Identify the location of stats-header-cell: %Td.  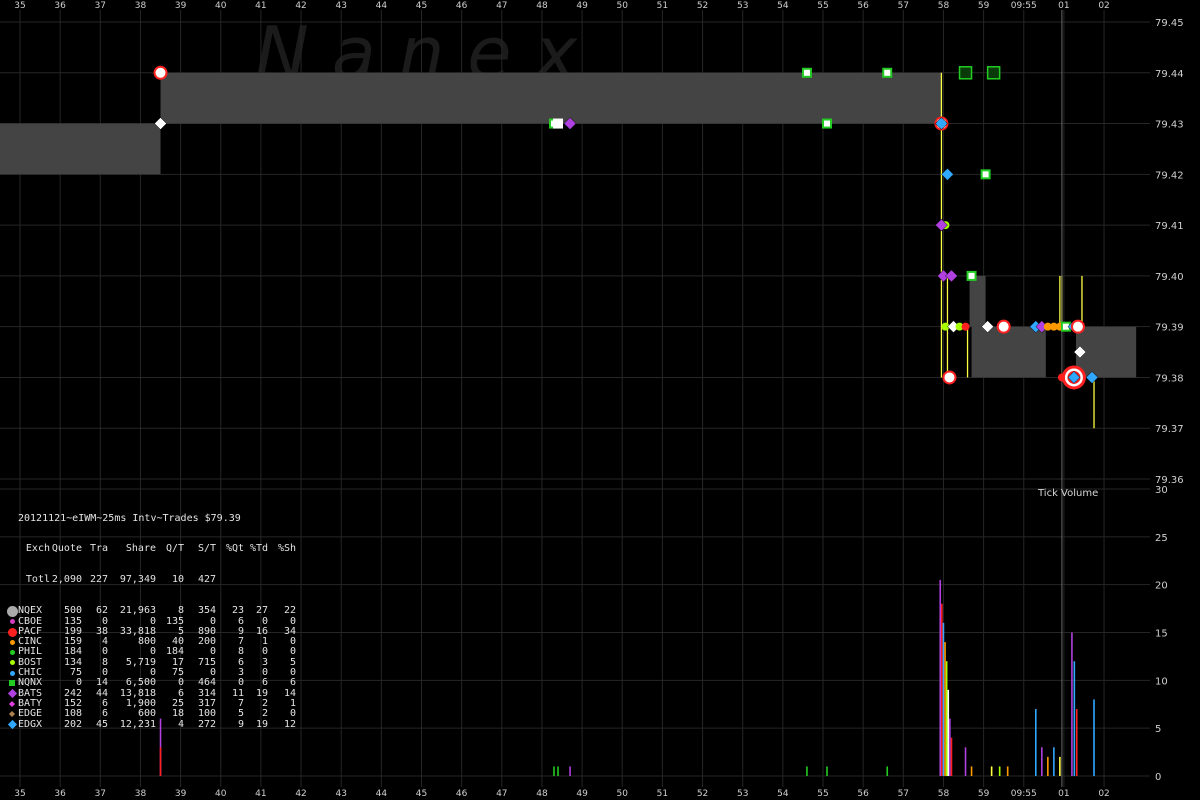
(258, 549).